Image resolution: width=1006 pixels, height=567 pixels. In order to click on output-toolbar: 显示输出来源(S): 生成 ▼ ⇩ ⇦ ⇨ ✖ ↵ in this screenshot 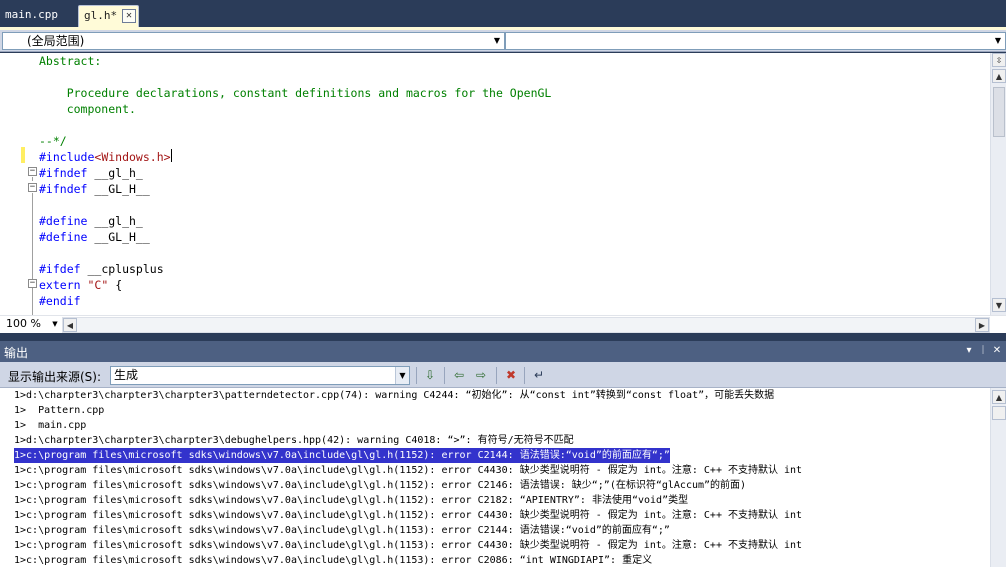, I will do `click(503, 375)`.